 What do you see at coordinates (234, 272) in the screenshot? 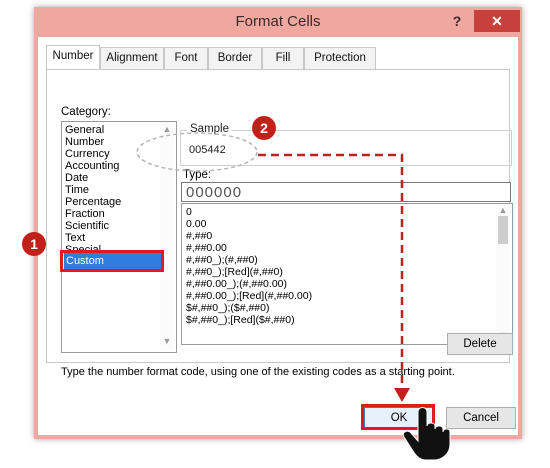
I see `format-item: #,##0_);[Red](#,##0)` at bounding box center [234, 272].